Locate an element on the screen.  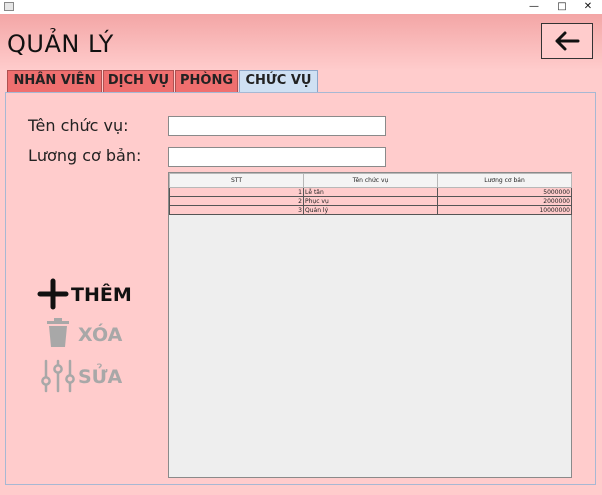
close-window-button: ✕ is located at coordinates (588, 7).